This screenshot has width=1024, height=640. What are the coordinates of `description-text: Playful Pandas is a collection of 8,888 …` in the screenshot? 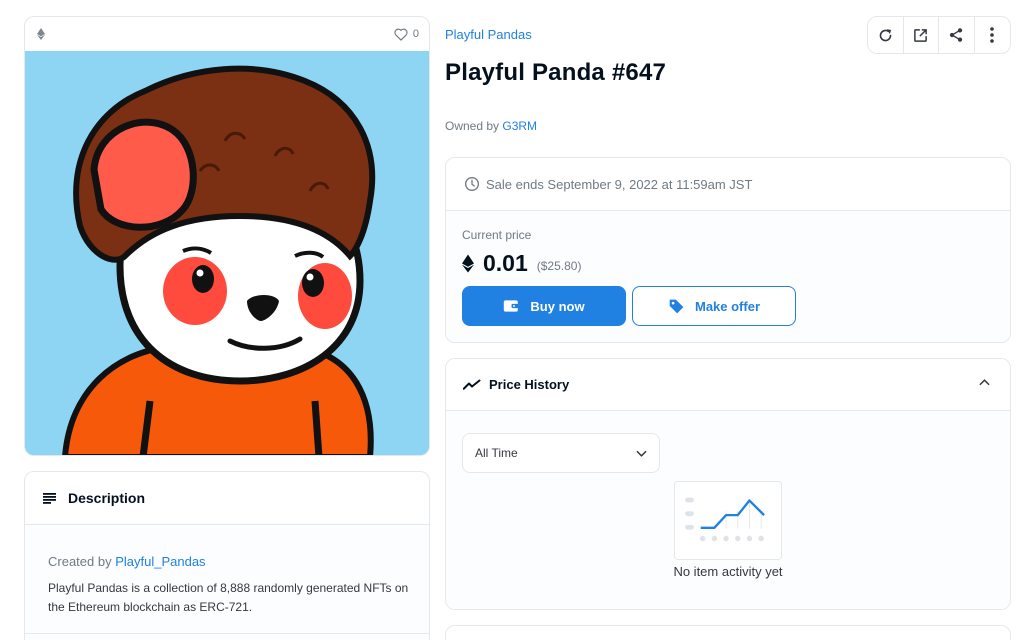 It's located at (228, 597).